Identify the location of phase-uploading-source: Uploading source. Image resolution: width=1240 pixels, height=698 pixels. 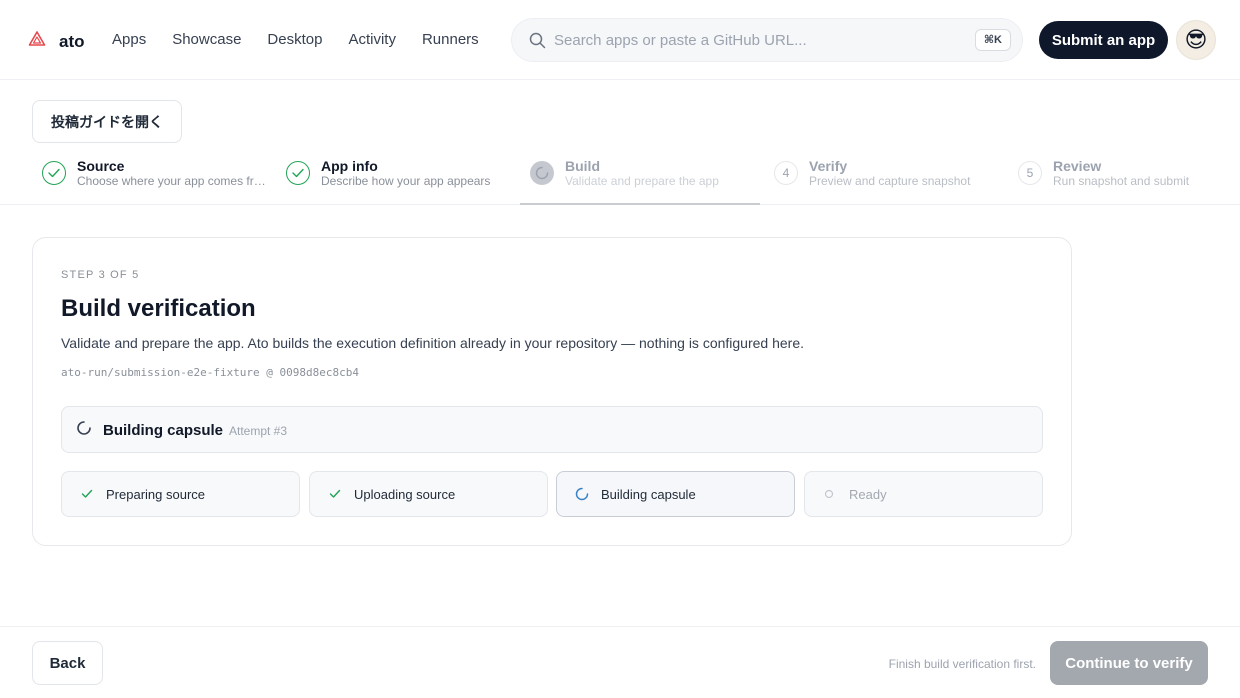
(428, 494).